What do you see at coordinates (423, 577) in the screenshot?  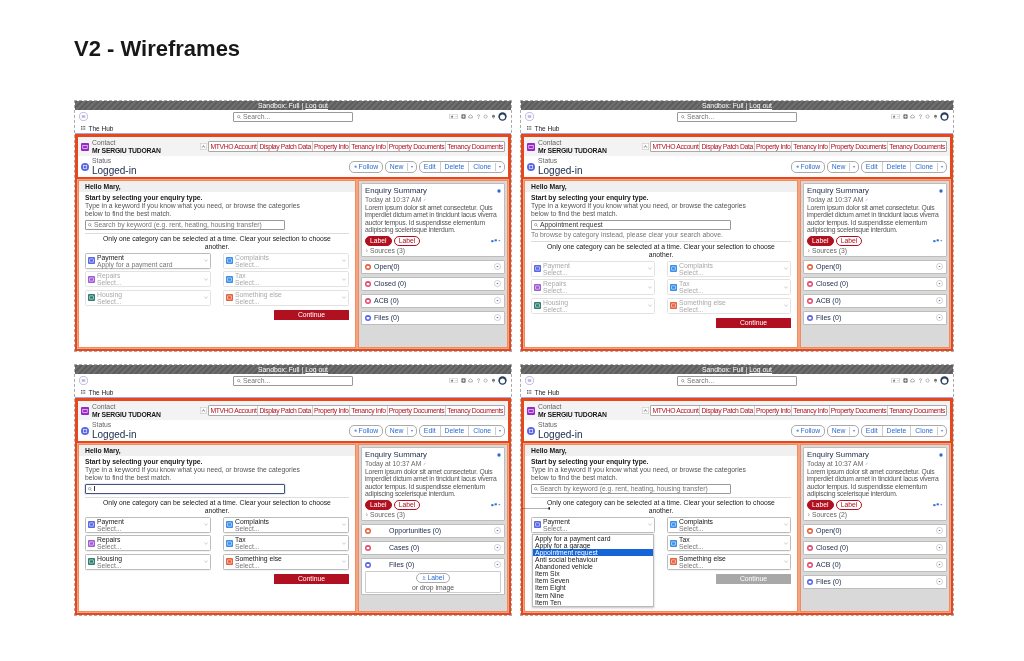 I see `upload-icon` at bounding box center [423, 577].